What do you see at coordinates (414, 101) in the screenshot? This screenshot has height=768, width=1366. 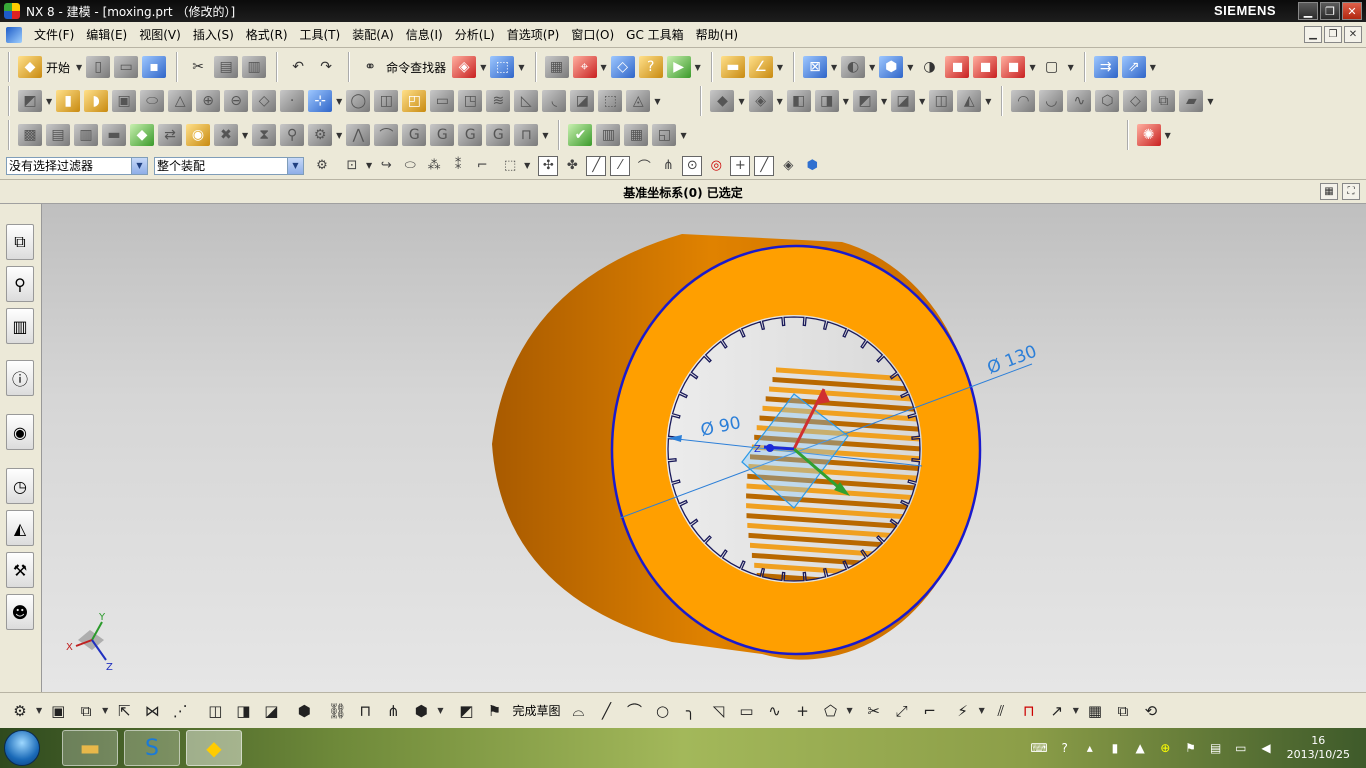 I see `pocket-icon: ◰` at bounding box center [414, 101].